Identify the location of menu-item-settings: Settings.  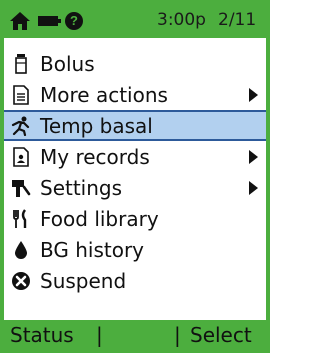
(135, 187).